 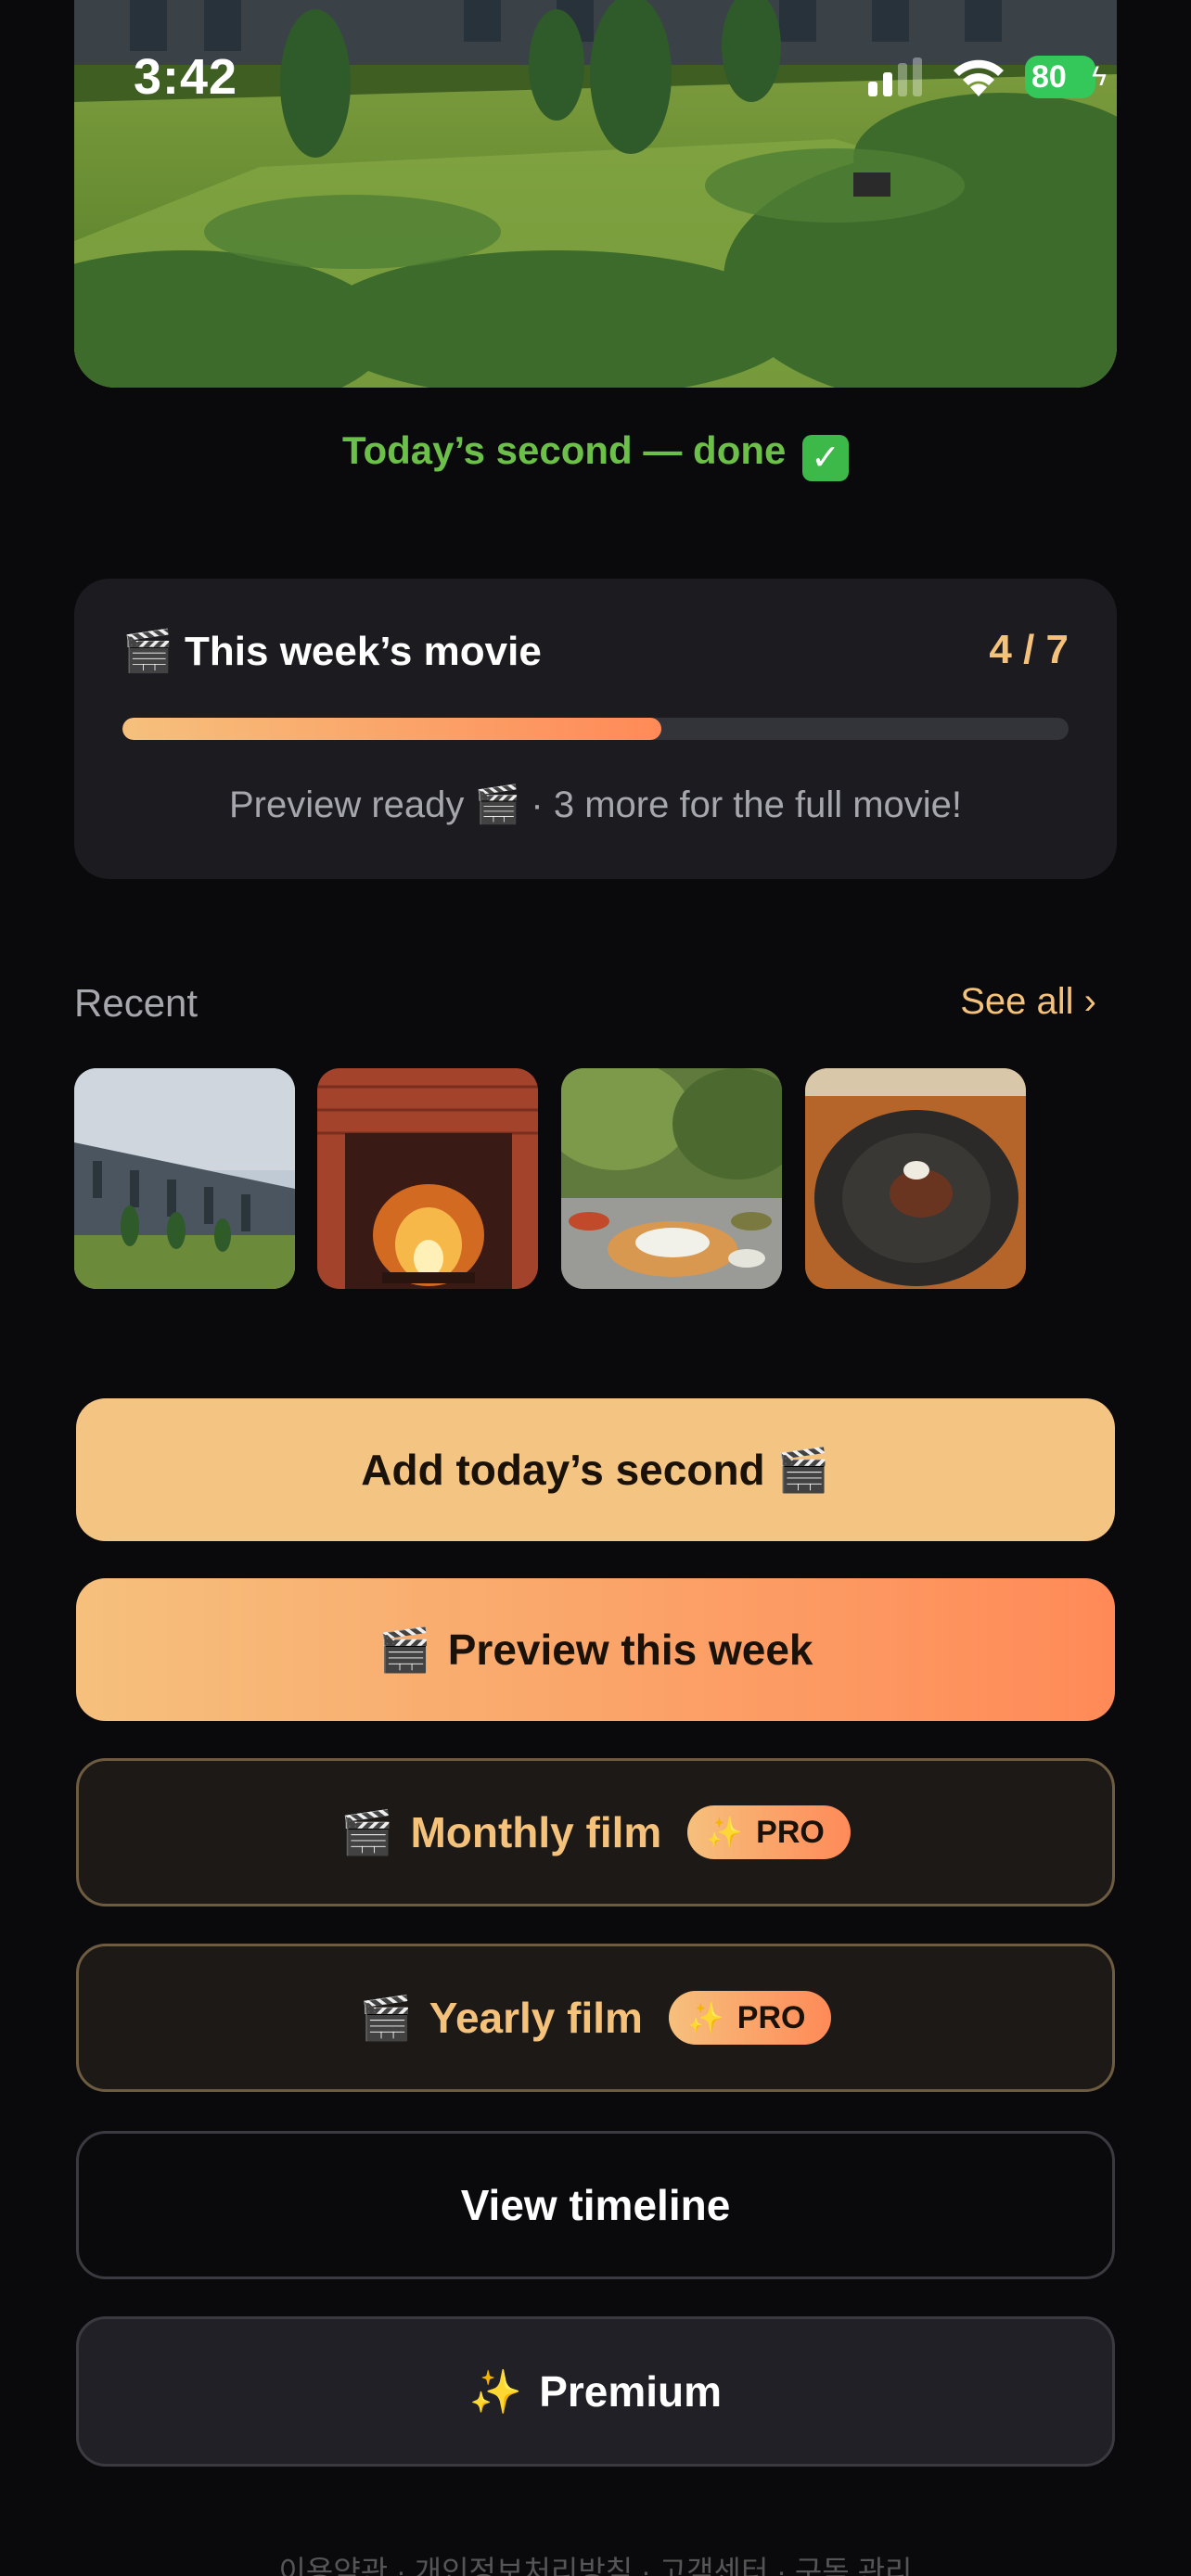 What do you see at coordinates (136, 1003) in the screenshot?
I see `recent-heading: Recent` at bounding box center [136, 1003].